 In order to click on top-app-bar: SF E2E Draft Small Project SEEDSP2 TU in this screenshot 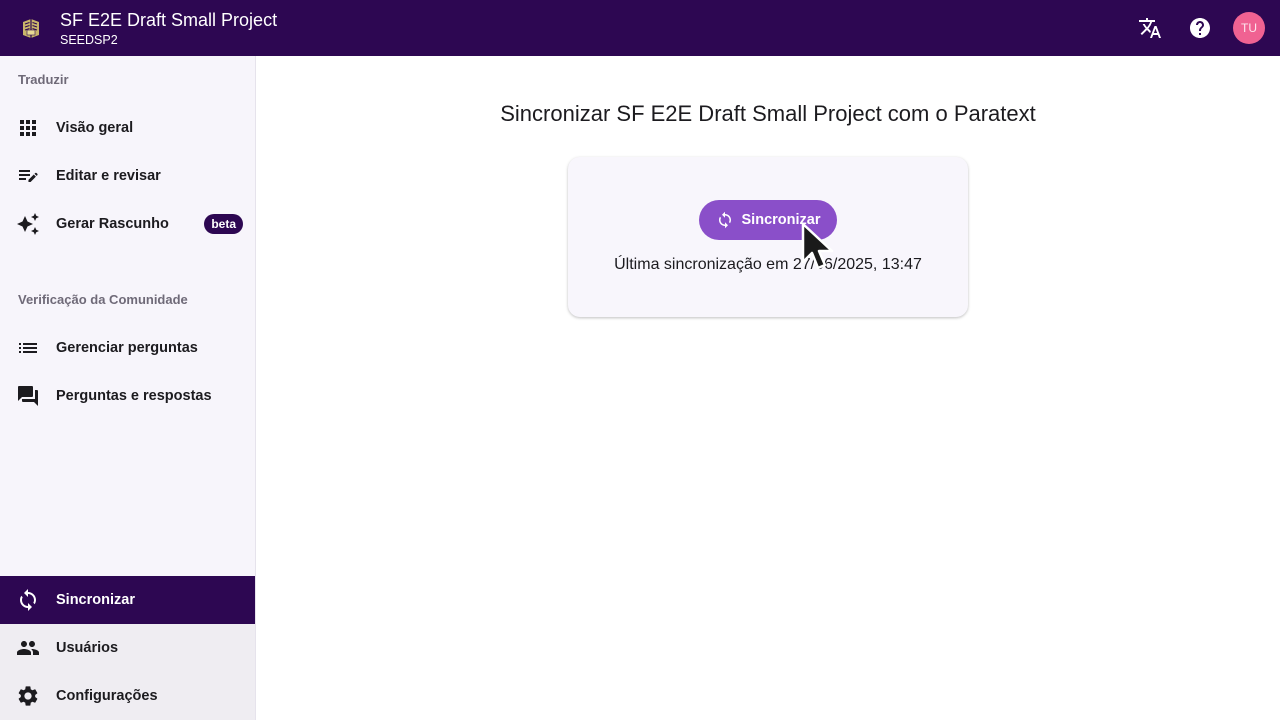, I will do `click(640, 28)`.